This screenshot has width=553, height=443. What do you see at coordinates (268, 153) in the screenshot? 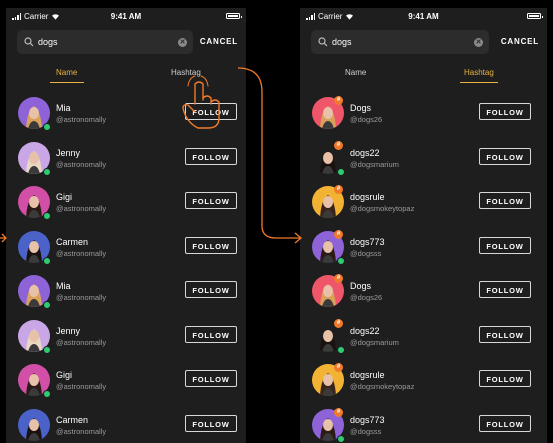
I see `flow-arrow-icon` at bounding box center [268, 153].